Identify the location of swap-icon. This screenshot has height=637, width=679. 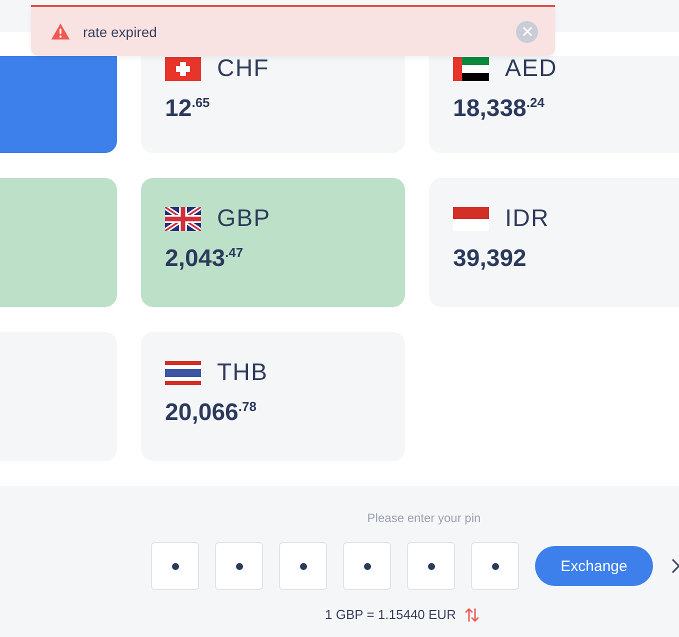
(471, 615).